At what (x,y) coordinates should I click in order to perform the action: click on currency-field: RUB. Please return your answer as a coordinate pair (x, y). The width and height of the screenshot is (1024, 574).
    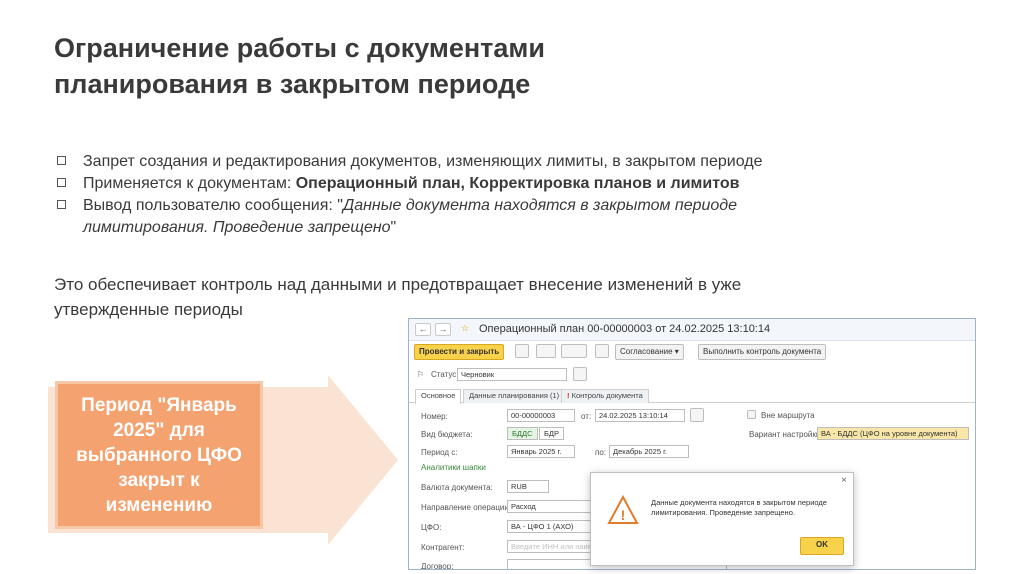
    Looking at the image, I should click on (528, 486).